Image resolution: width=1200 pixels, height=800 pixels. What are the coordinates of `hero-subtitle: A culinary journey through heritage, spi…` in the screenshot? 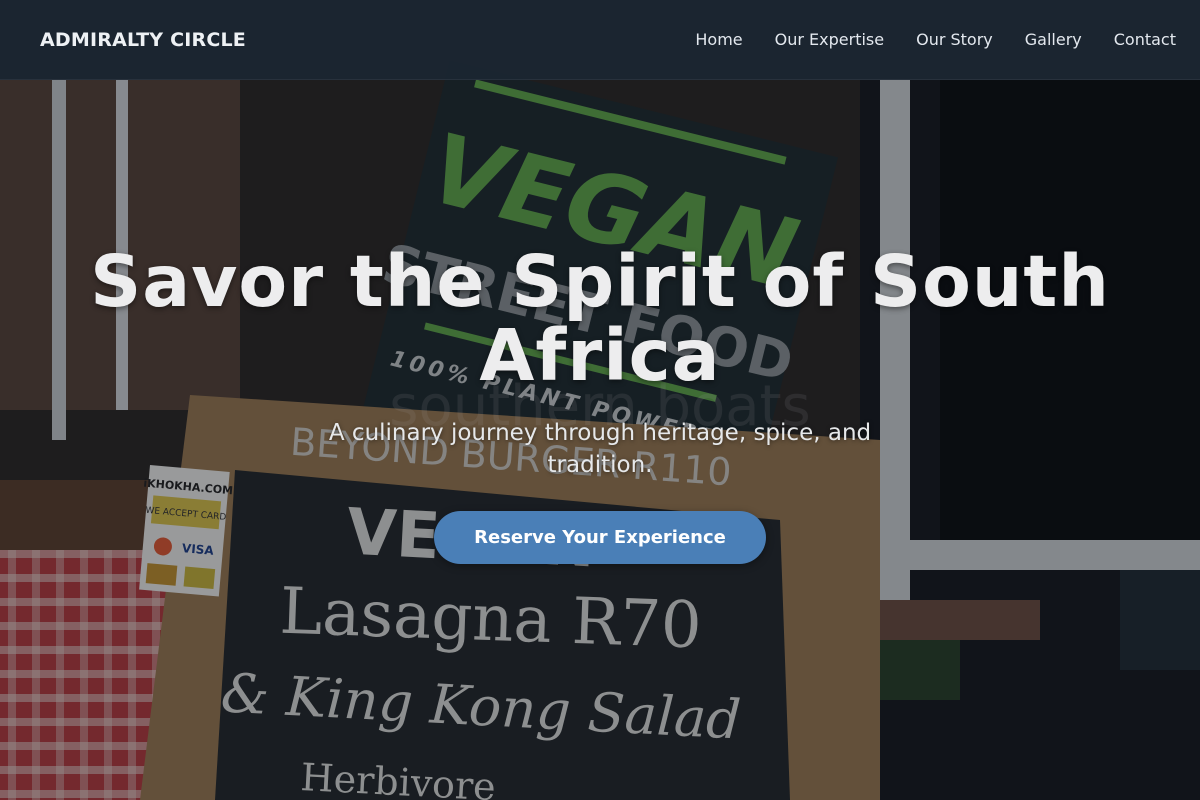 It's located at (600, 449).